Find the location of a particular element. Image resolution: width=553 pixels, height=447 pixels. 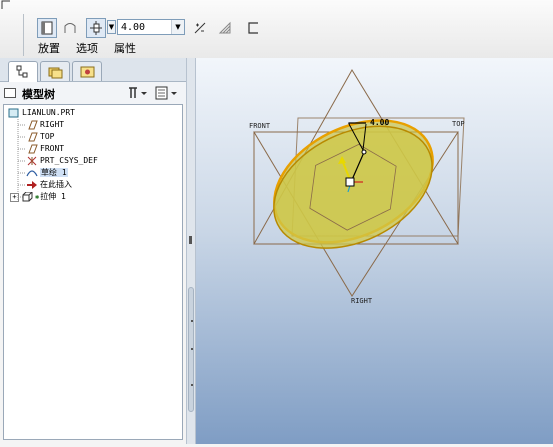

csys-icon is located at coordinates (32, 161).